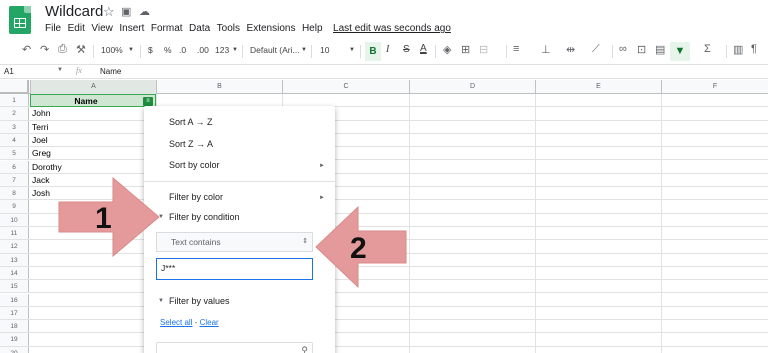 This screenshot has height=353, width=768. What do you see at coordinates (570, 49) in the screenshot?
I see `text-wrap-icon: ⇹` at bounding box center [570, 49].